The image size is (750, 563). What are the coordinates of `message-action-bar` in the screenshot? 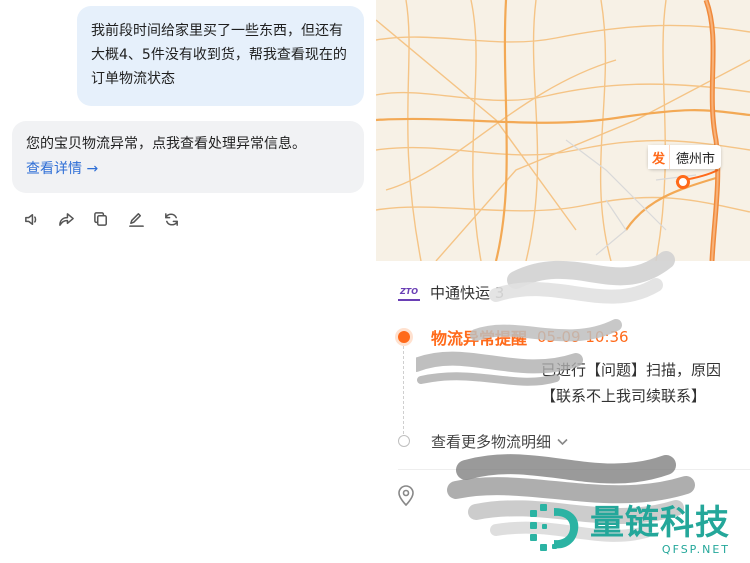 It's located at (101, 219).